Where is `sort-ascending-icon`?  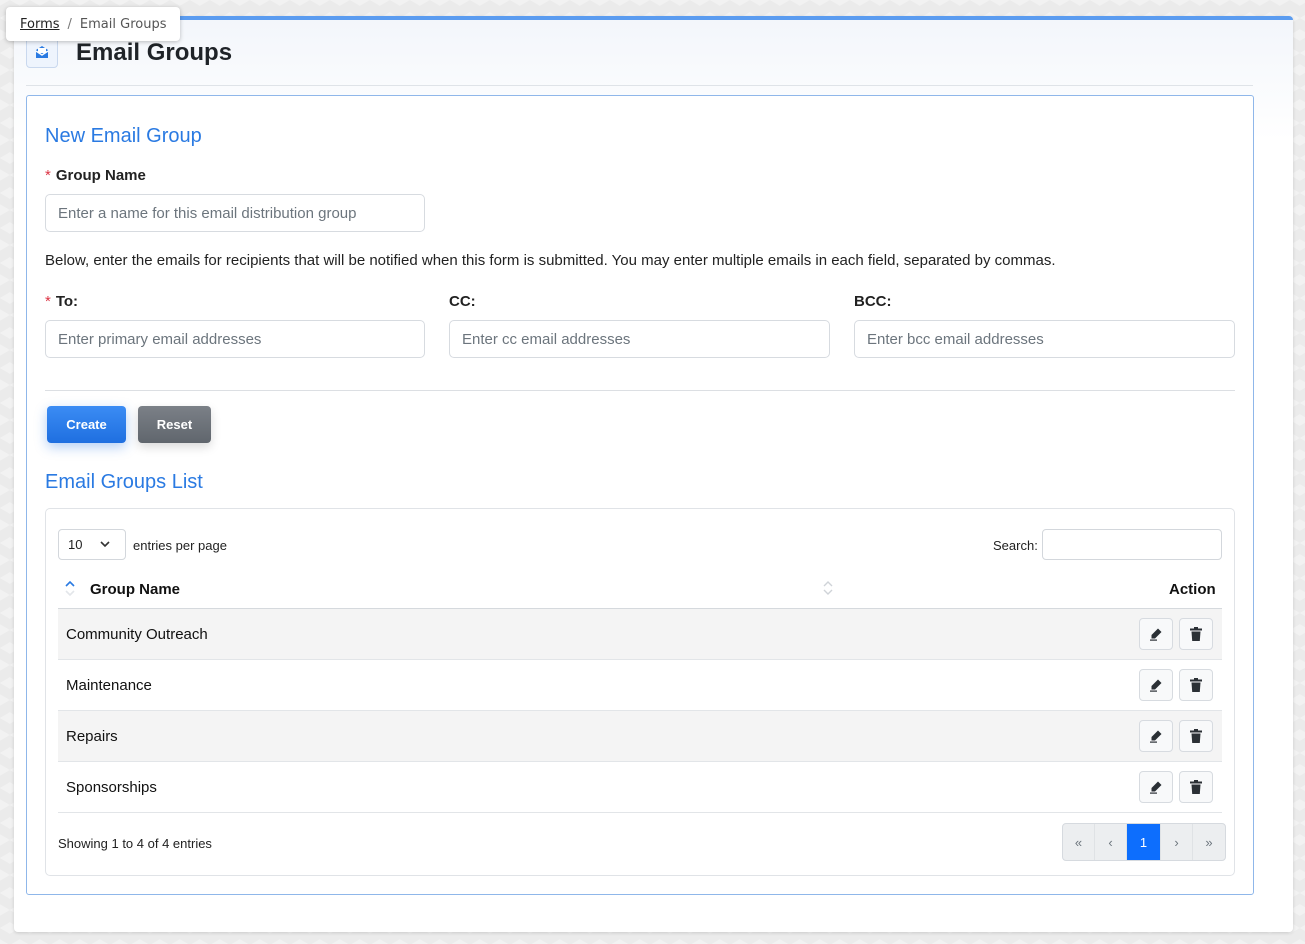
sort-ascending-icon is located at coordinates (70, 588).